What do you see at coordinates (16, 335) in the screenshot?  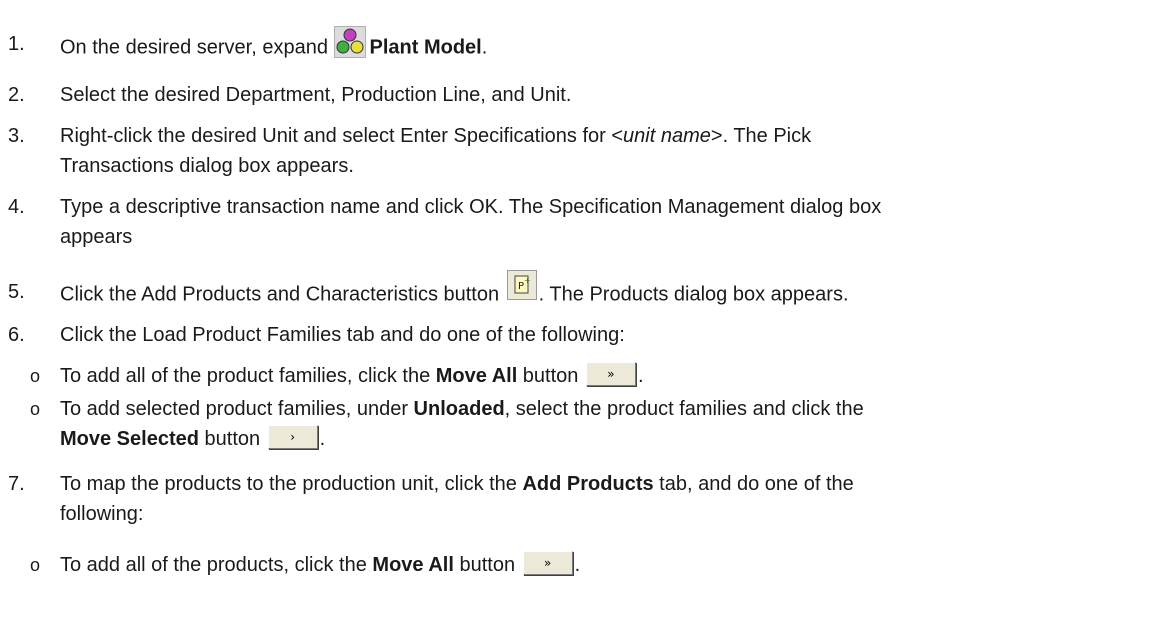 I see `step-number: 6.` at bounding box center [16, 335].